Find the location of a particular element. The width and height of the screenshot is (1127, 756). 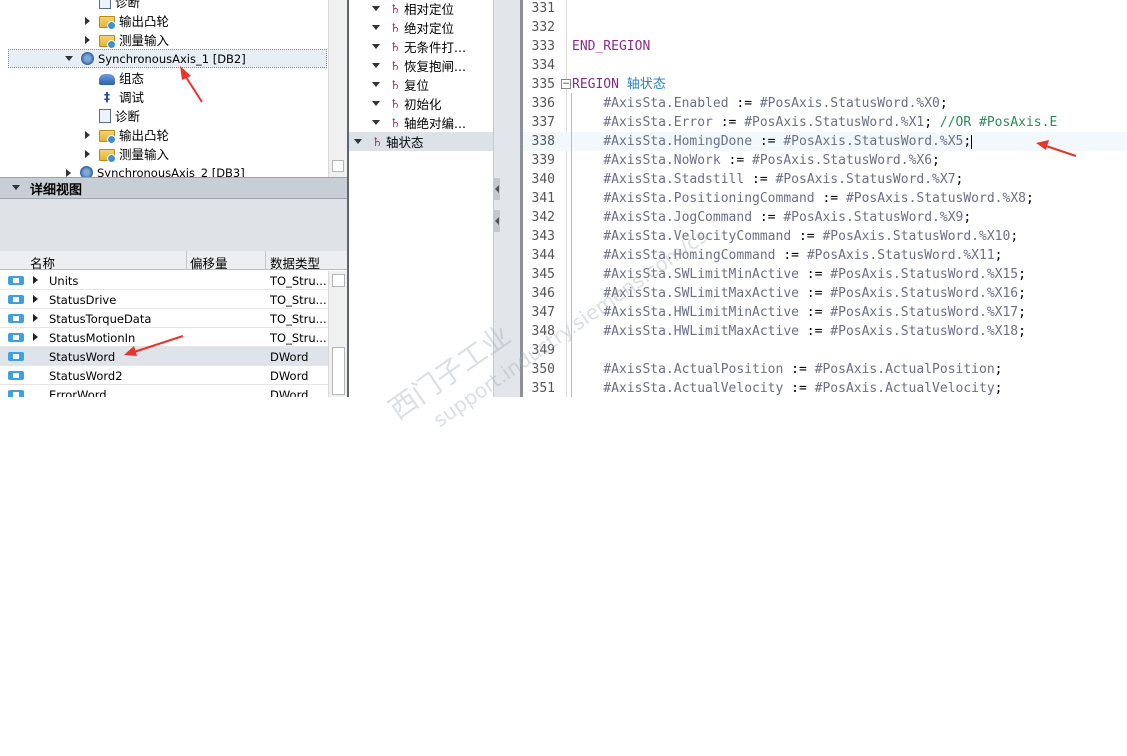

code-line: 335 REGION 轴状态 − is located at coordinates (825, 84).